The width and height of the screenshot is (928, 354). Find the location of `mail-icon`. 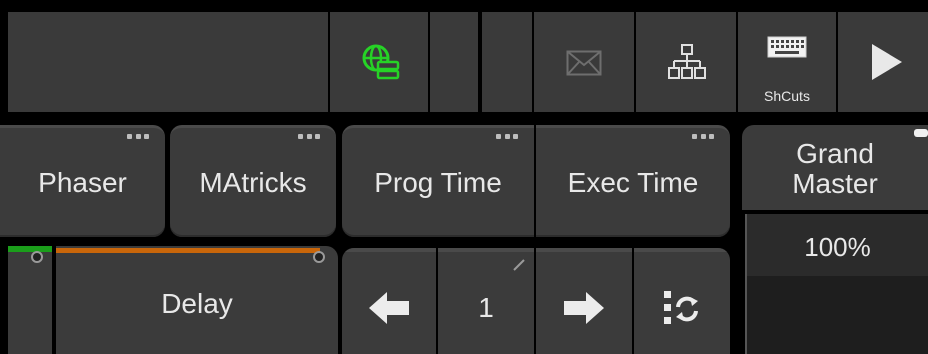

mail-icon is located at coordinates (584, 63).